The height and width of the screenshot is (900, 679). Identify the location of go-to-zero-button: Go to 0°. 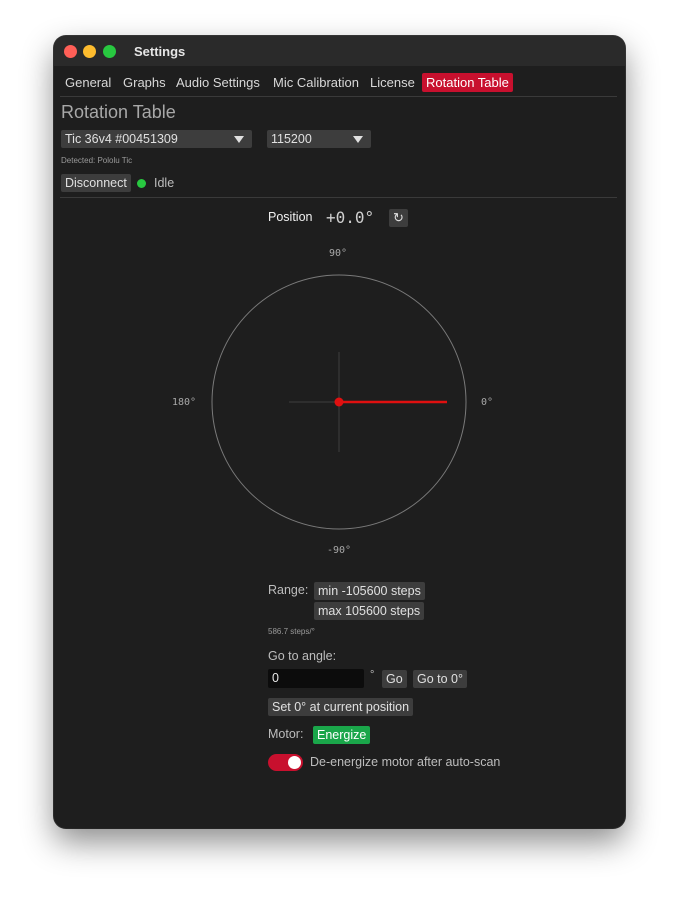
(440, 679).